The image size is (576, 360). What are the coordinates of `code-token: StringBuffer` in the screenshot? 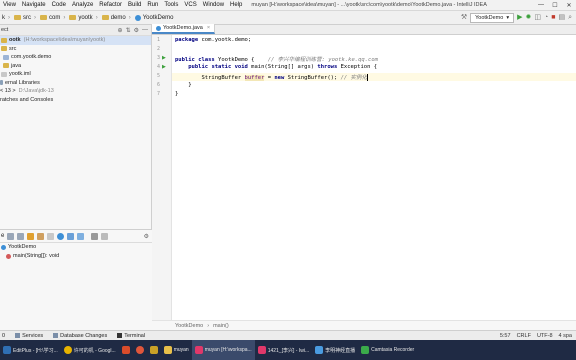 It's located at (223, 78).